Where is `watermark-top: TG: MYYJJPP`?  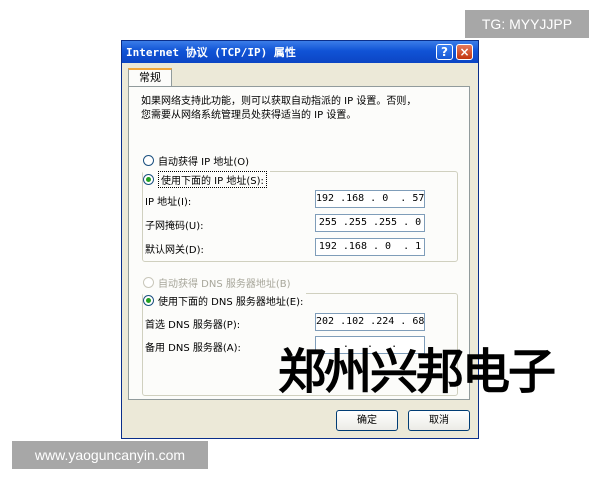 watermark-top: TG: MYYJJPP is located at coordinates (527, 24).